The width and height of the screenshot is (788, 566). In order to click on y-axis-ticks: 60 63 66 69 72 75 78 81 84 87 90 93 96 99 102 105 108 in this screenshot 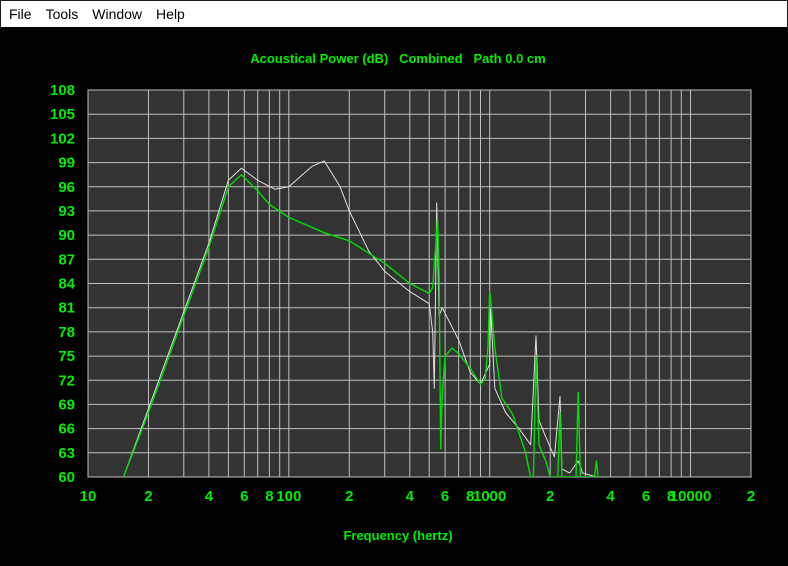, I will do `click(63, 284)`.